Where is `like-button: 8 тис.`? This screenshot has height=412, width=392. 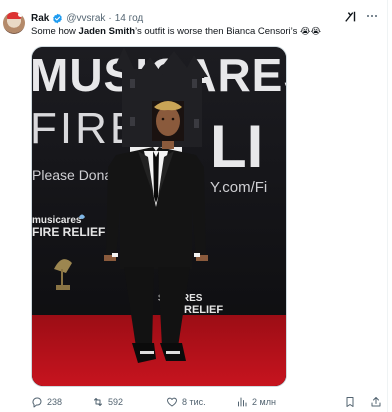
like-button: 8 тис. is located at coordinates (186, 402).